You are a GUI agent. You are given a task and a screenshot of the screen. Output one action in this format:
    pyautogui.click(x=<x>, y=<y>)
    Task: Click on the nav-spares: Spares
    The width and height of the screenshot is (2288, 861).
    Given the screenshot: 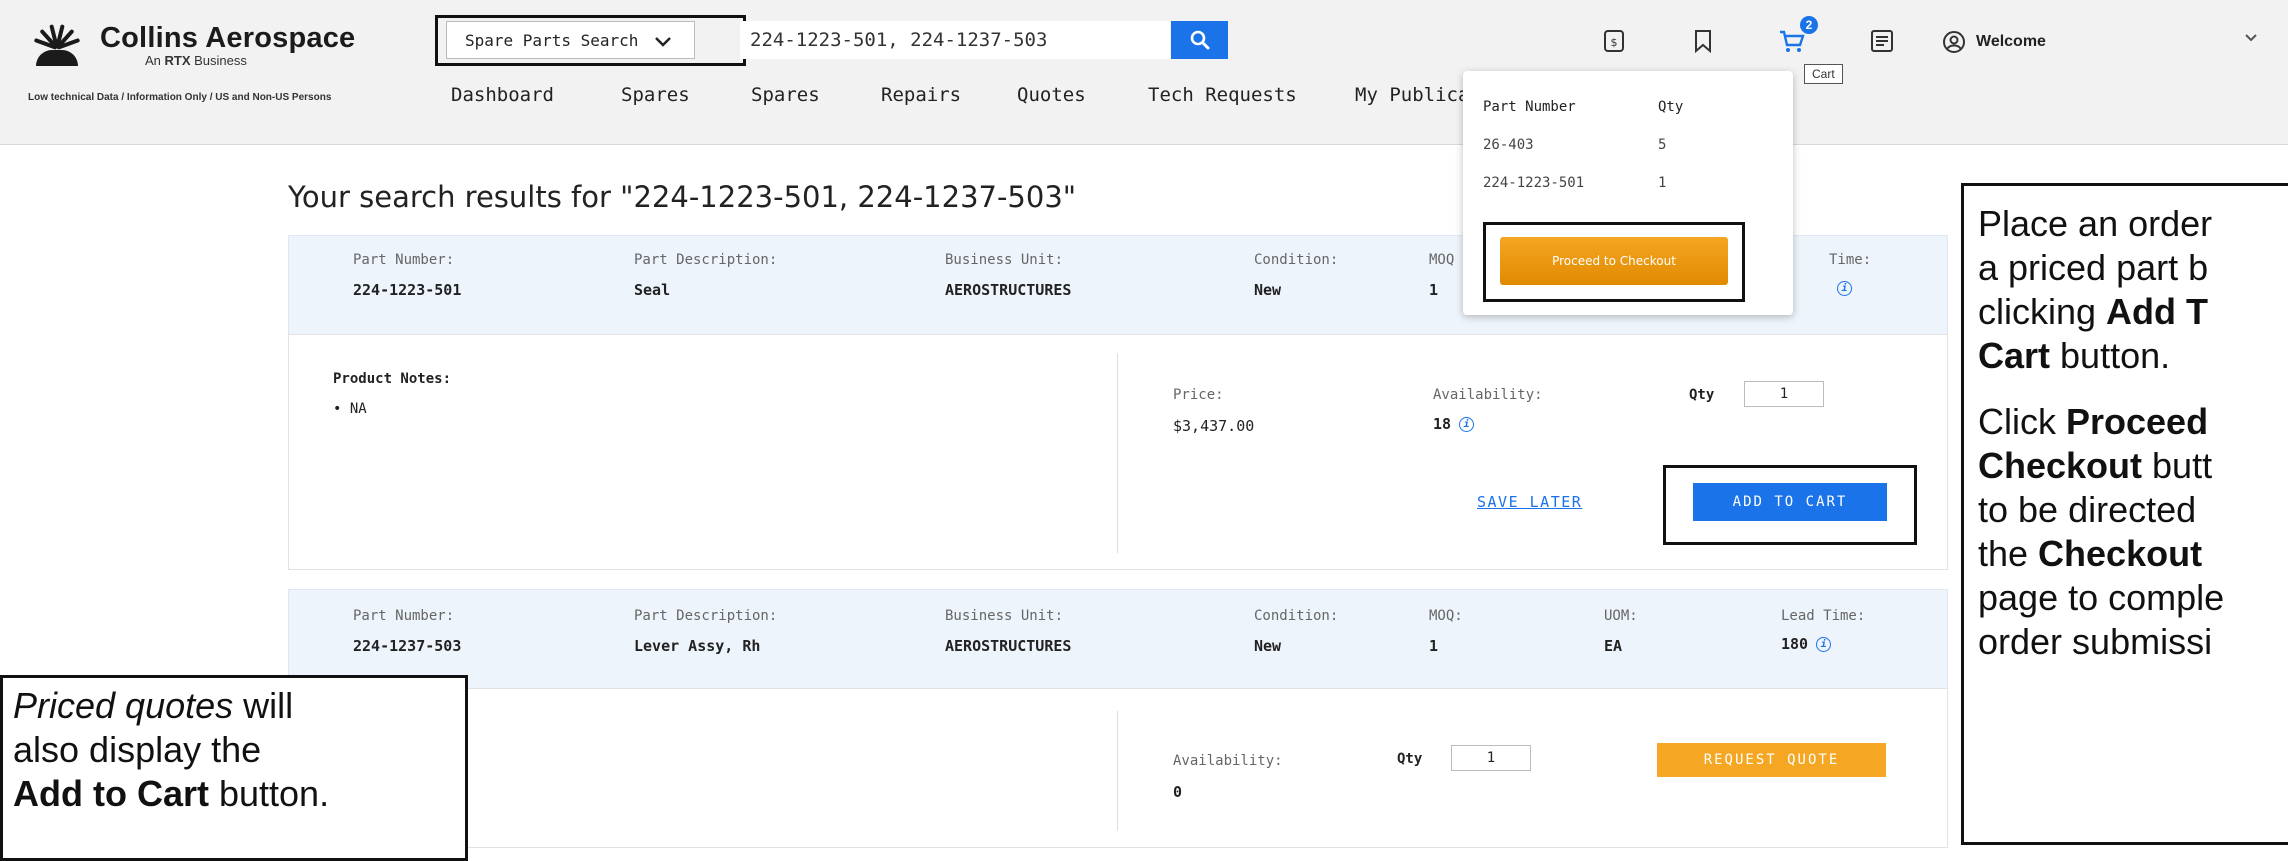 What is the action you would take?
    pyautogui.click(x=655, y=95)
    